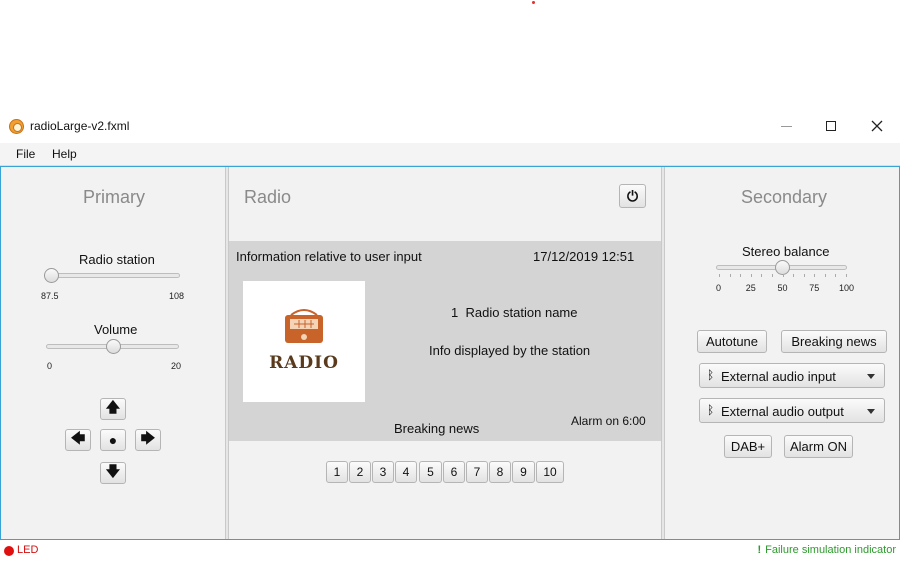  I want to click on preset-label: 9, so click(523, 472).